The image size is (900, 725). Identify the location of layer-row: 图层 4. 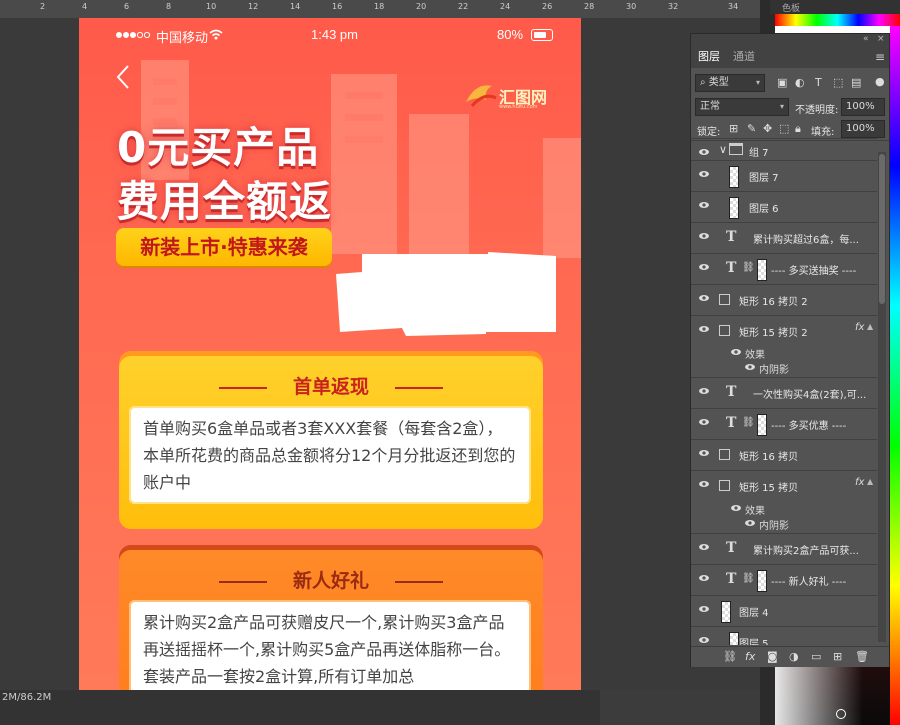
(784, 611).